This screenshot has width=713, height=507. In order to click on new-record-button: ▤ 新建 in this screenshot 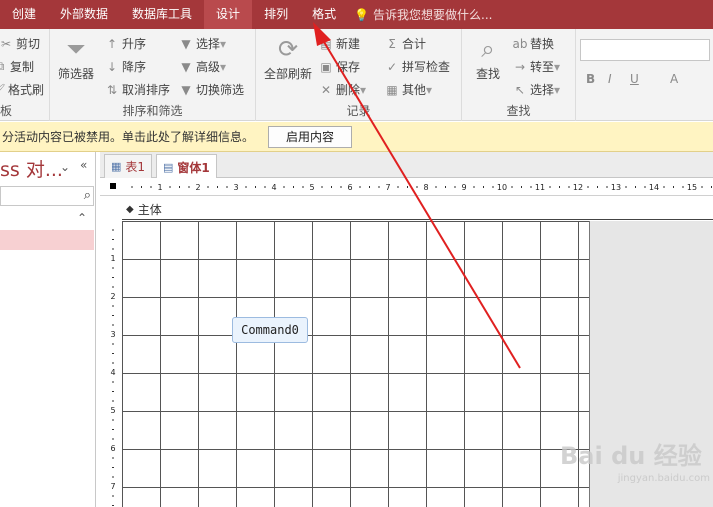, I will do `click(339, 43)`.